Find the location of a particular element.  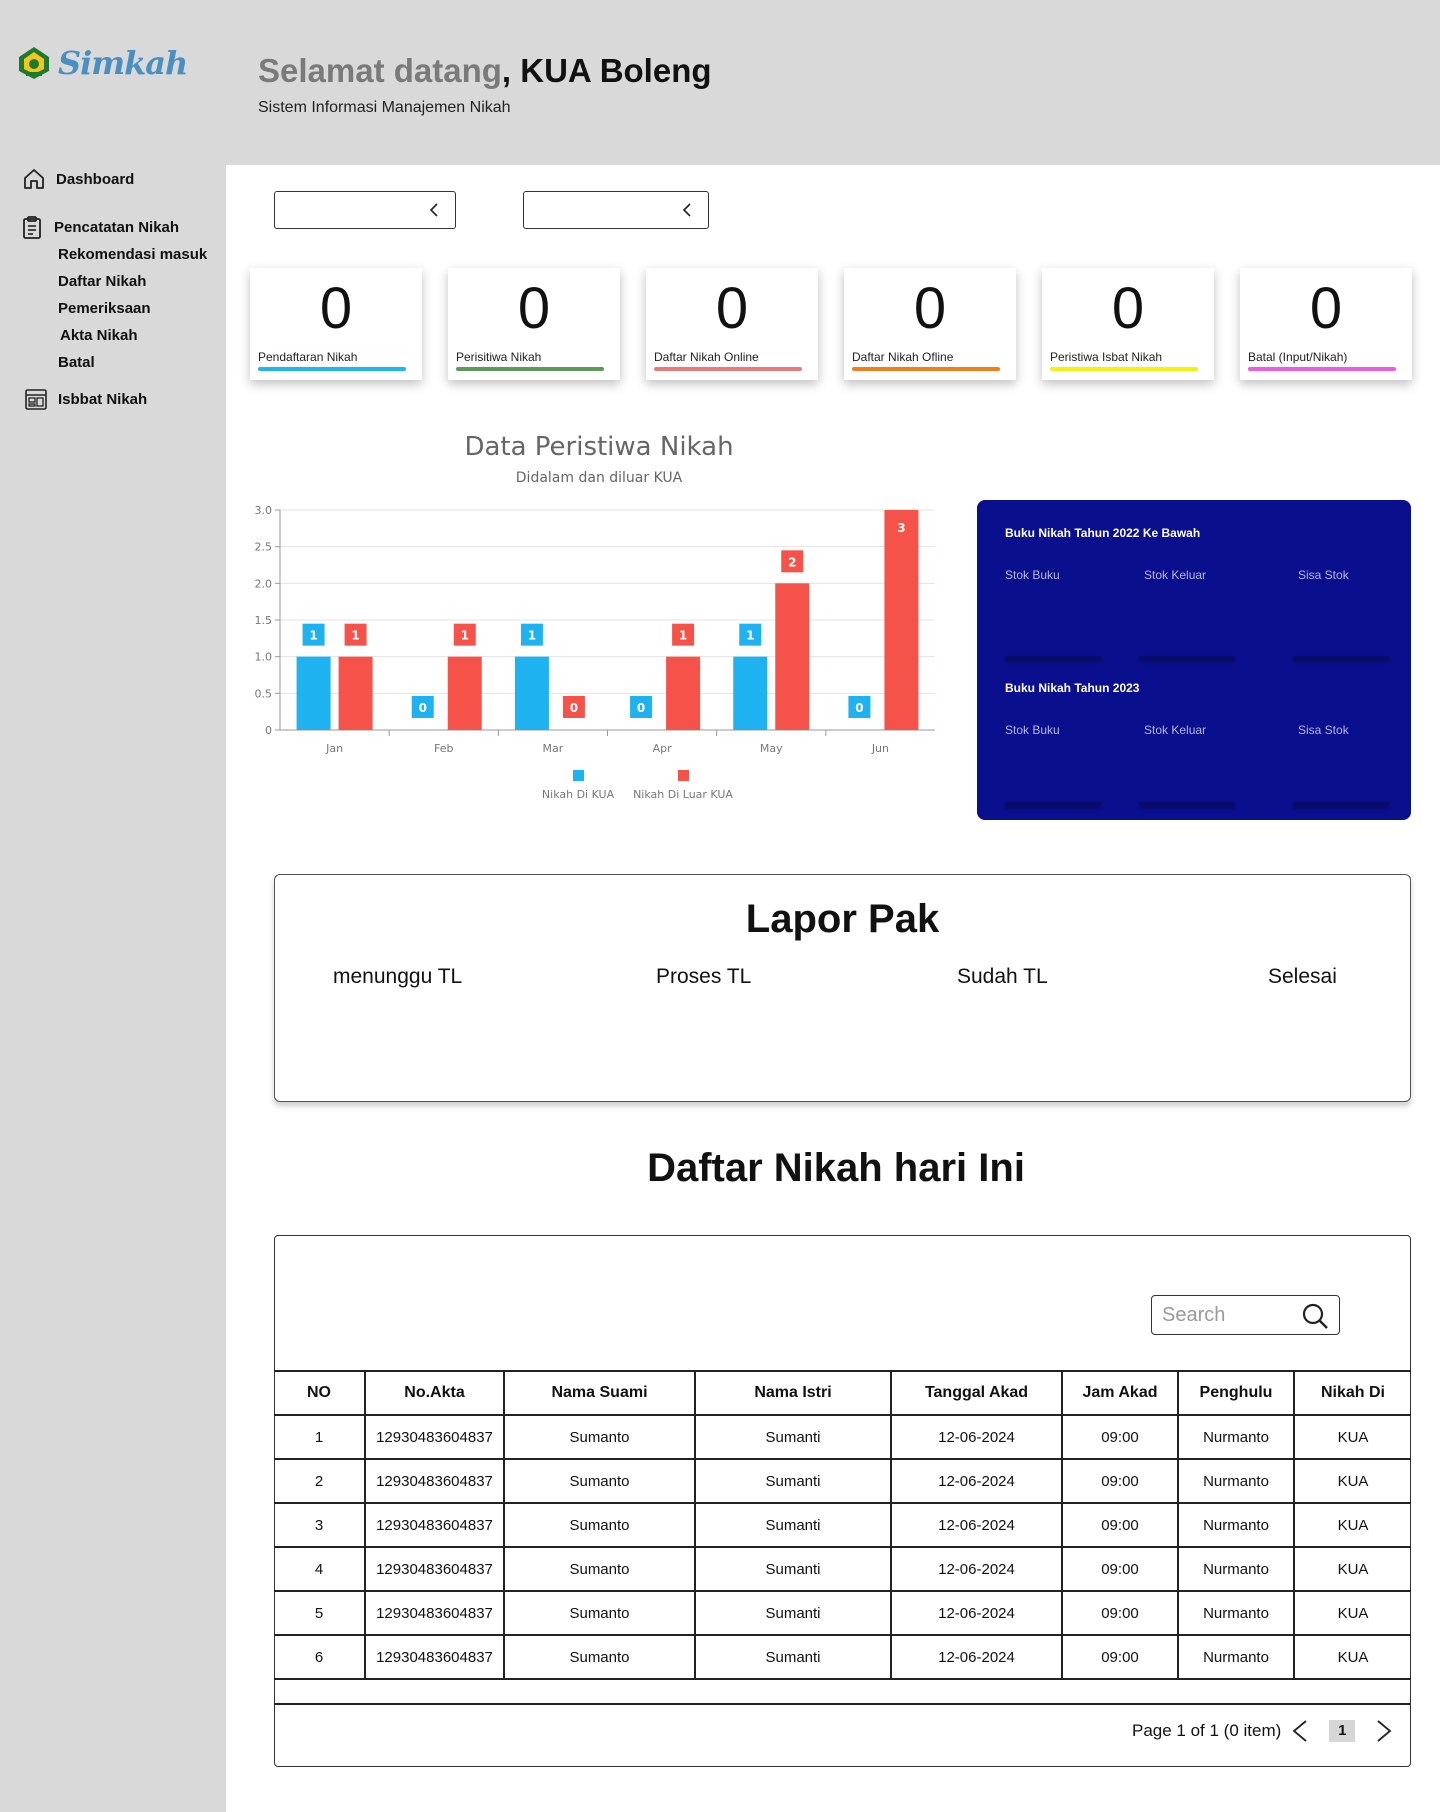

lapor-status-proses: Proses TL is located at coordinates (703, 977).